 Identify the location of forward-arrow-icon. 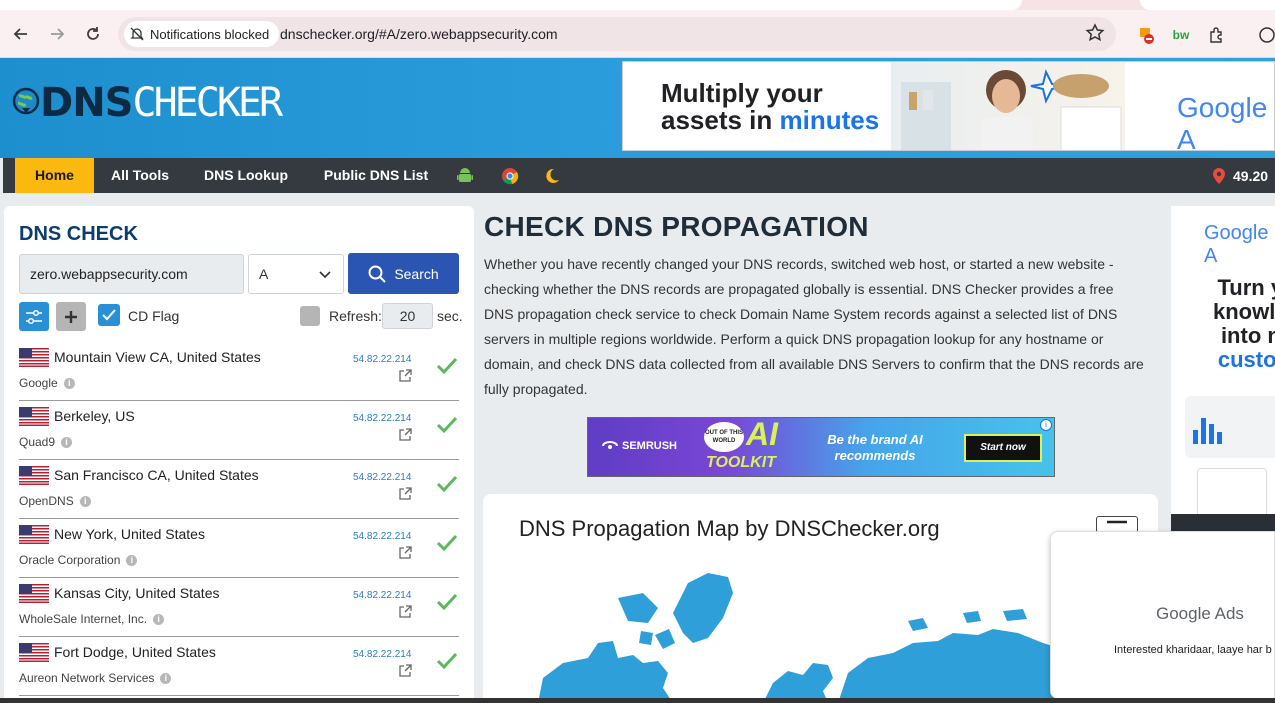
(58, 34).